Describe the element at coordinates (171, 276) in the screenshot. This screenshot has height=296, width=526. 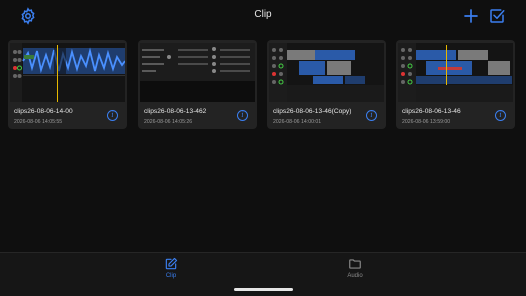
I see `tab-clip-label: Clip` at that location.